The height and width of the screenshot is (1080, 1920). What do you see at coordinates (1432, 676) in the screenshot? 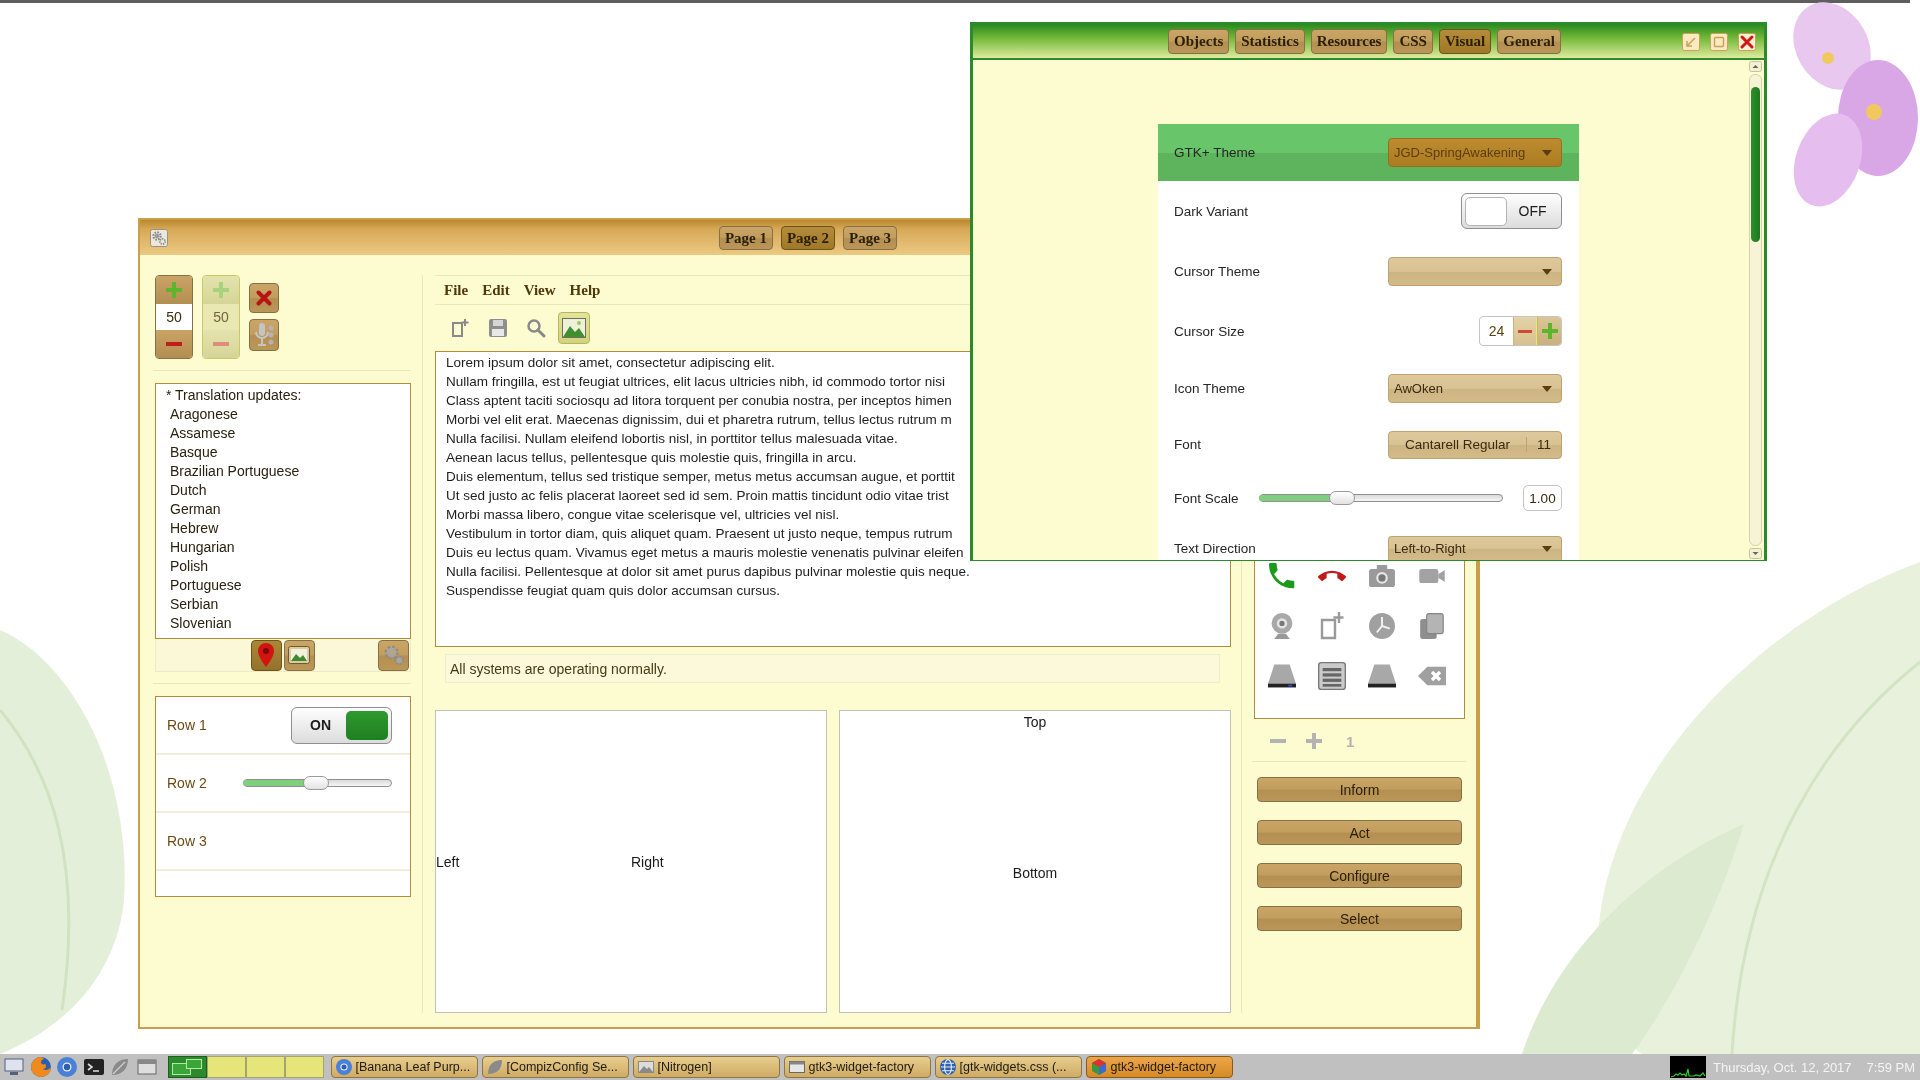
I see `backspace-icon` at bounding box center [1432, 676].